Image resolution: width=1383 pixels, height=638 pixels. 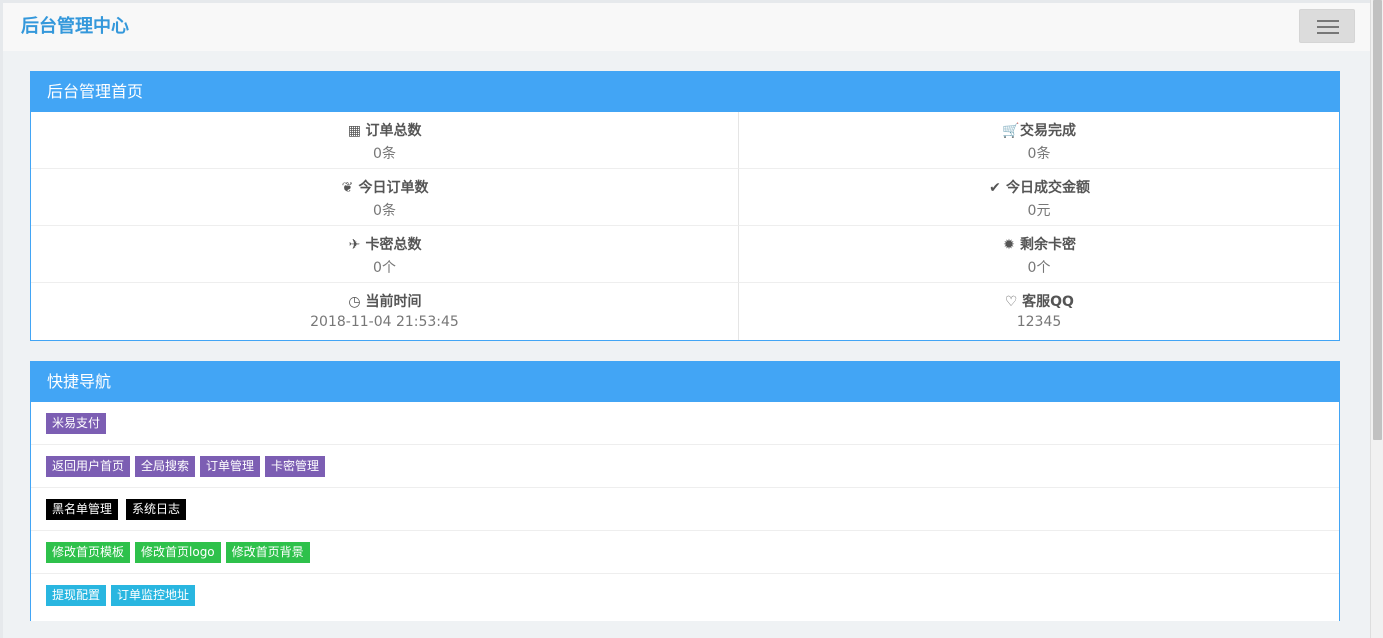 I want to click on dashboard-panel-title: 后台管理首页, so click(x=685, y=92).